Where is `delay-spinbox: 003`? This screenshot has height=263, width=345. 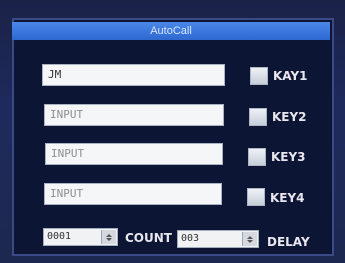
delay-spinbox: 003 is located at coordinates (218, 239).